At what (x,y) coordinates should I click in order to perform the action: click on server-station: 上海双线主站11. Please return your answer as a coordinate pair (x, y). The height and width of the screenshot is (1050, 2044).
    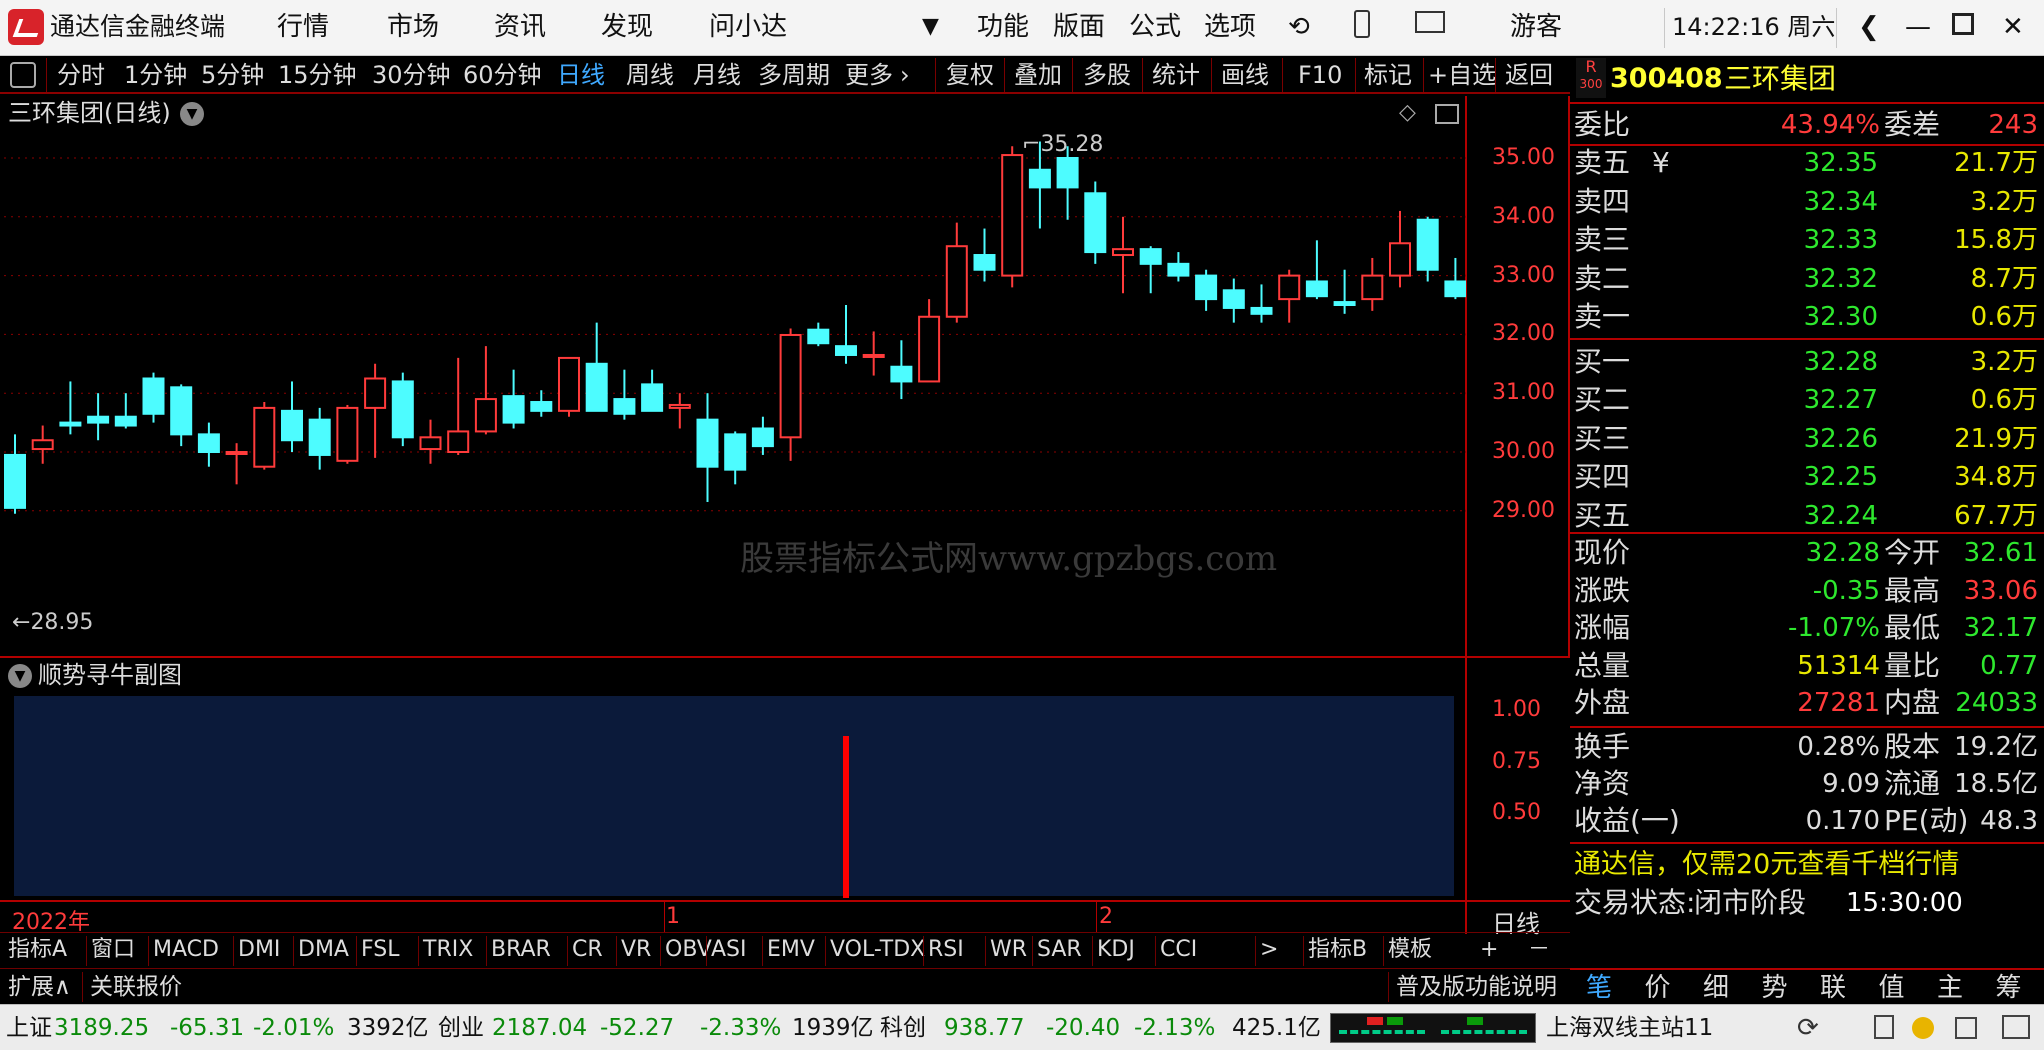
    Looking at the image, I should click on (1629, 1028).